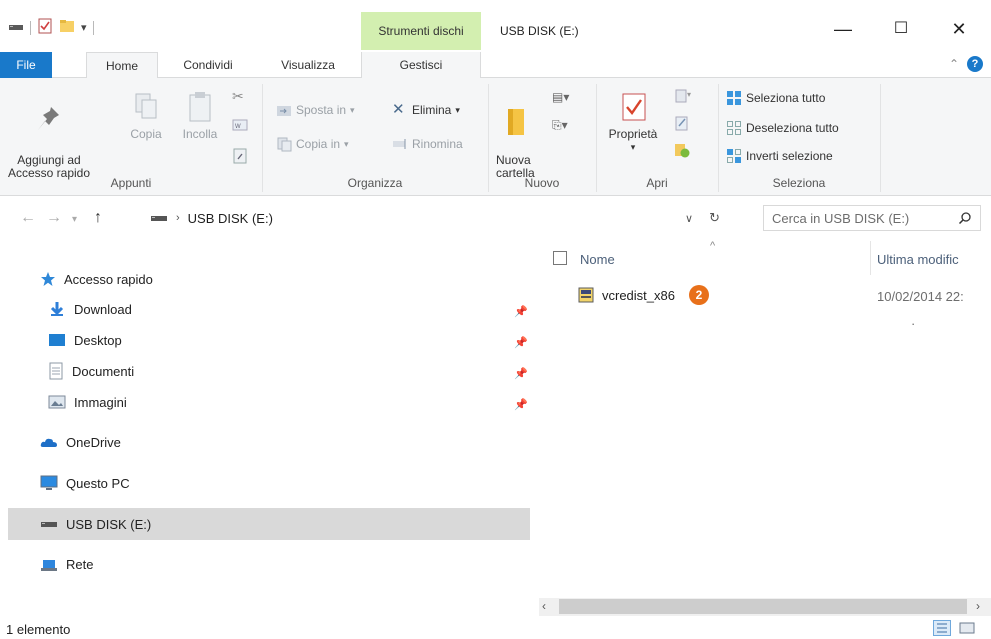 The image size is (991, 639). What do you see at coordinates (560, 258) in the screenshot?
I see `select-all-checkbox` at bounding box center [560, 258].